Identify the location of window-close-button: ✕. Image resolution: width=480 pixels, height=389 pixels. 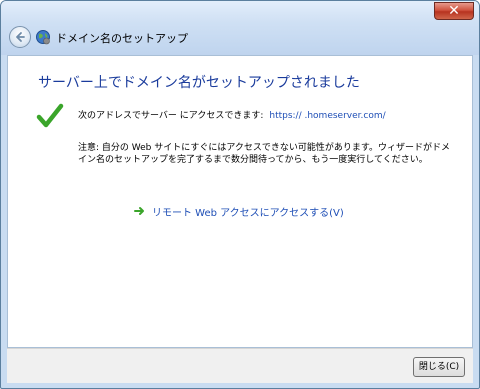
(454, 11).